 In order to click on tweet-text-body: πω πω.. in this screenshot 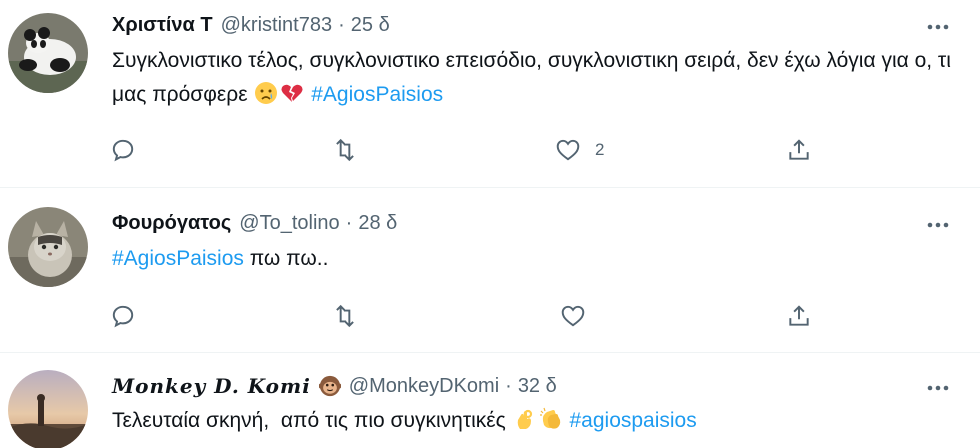, I will do `click(286, 258)`.